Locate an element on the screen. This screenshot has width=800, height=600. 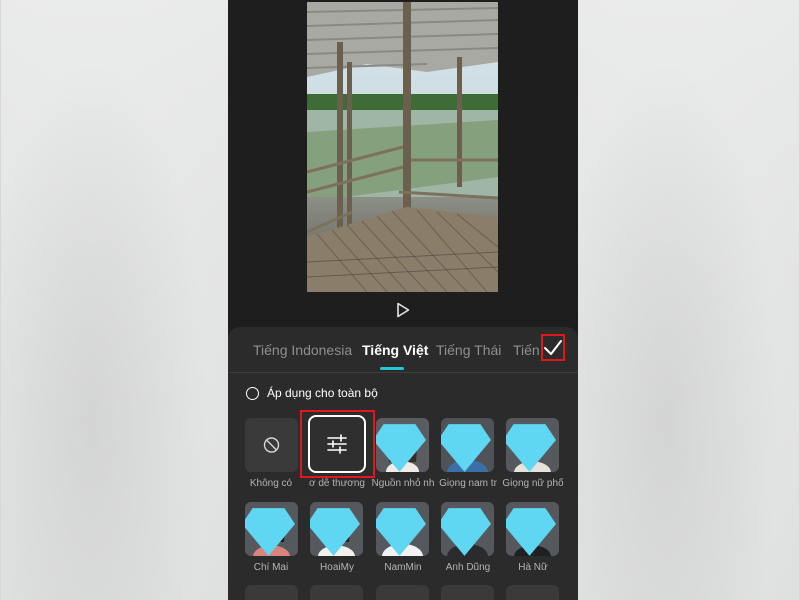
tab-tieng-viet: Tiếng Việt is located at coordinates (395, 350).